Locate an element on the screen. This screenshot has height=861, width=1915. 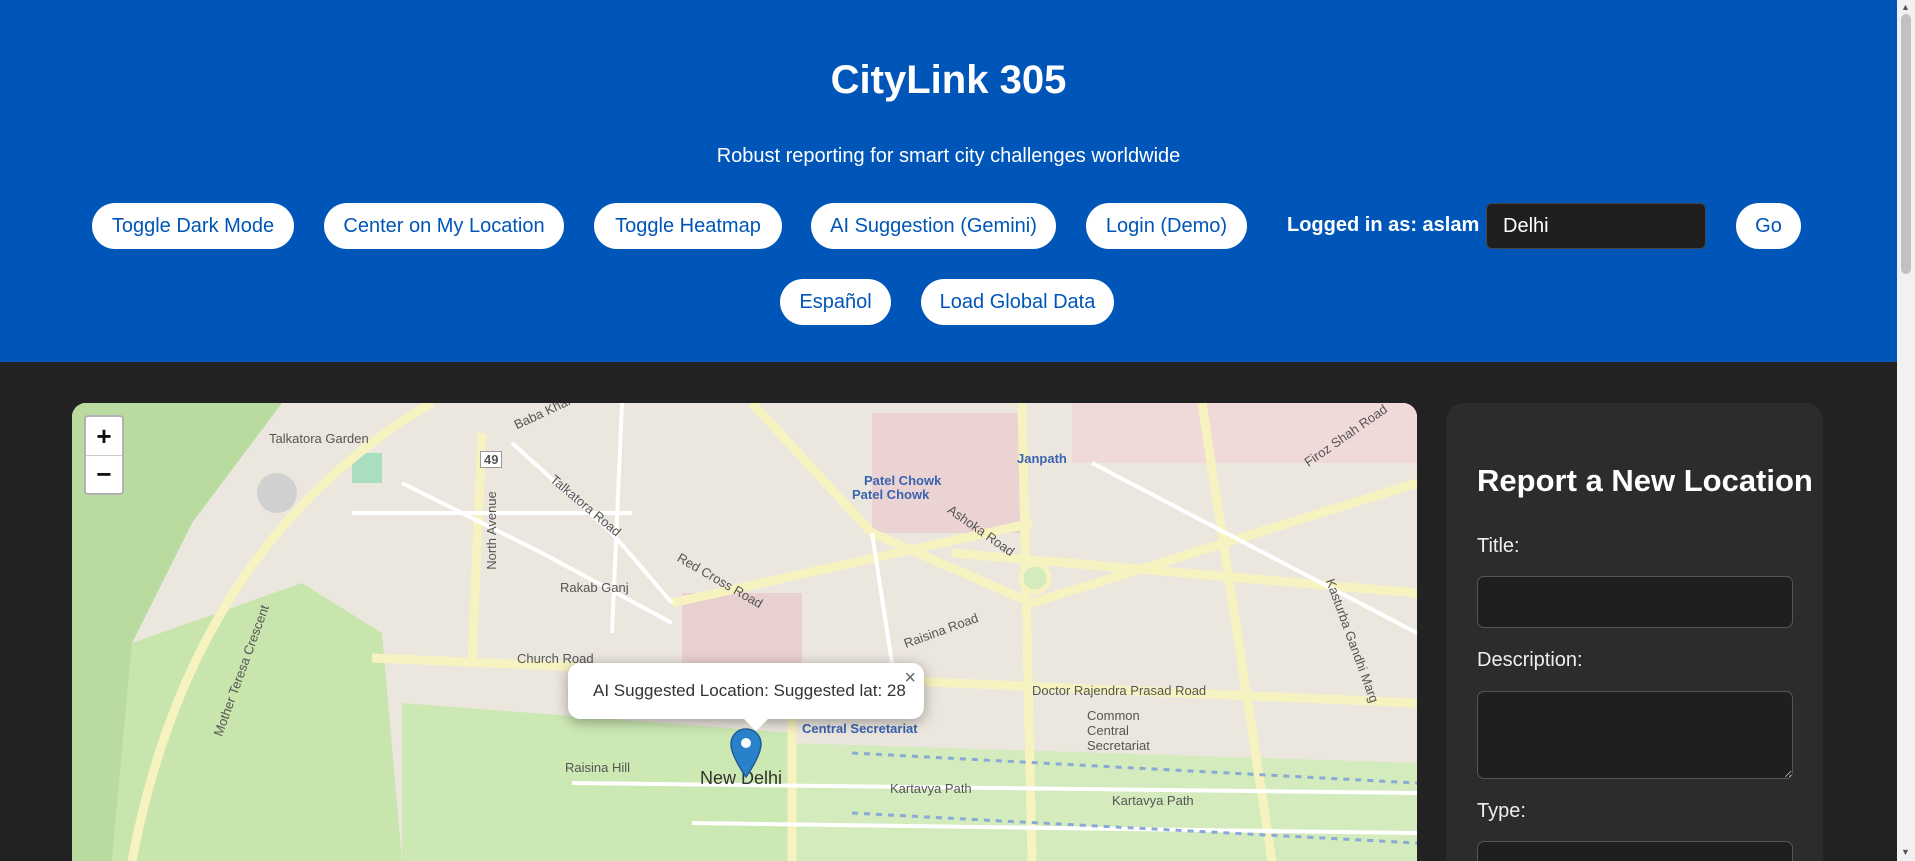
go-button: Go is located at coordinates (1768, 226).